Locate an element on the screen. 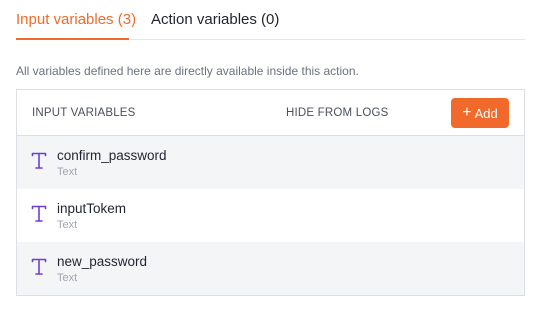  variables-tabs: Input variables (3) Action variables (0) is located at coordinates (270, 20).